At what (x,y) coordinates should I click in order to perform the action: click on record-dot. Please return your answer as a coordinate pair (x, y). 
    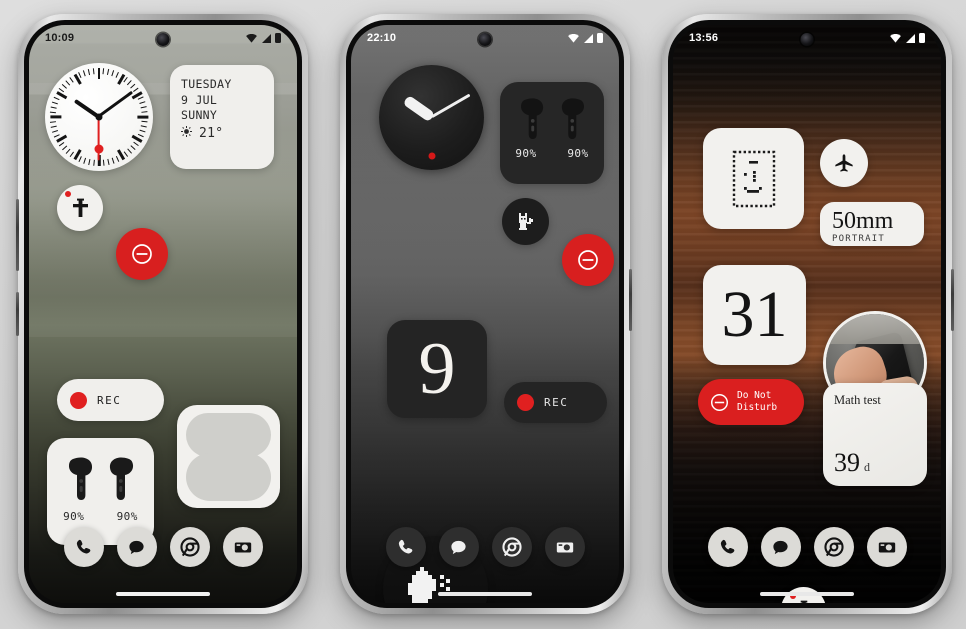
    Looking at the image, I should click on (525, 402).